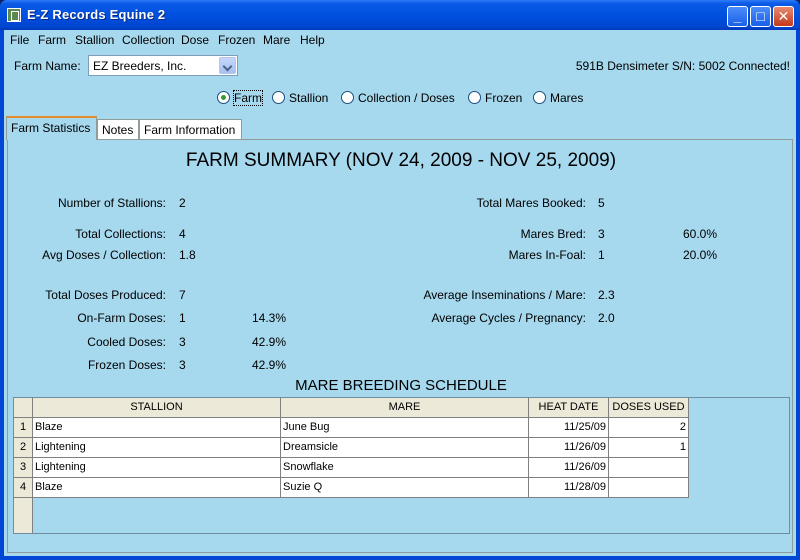 This screenshot has height=560, width=800. I want to click on menu-farm: Farm, so click(52, 40).